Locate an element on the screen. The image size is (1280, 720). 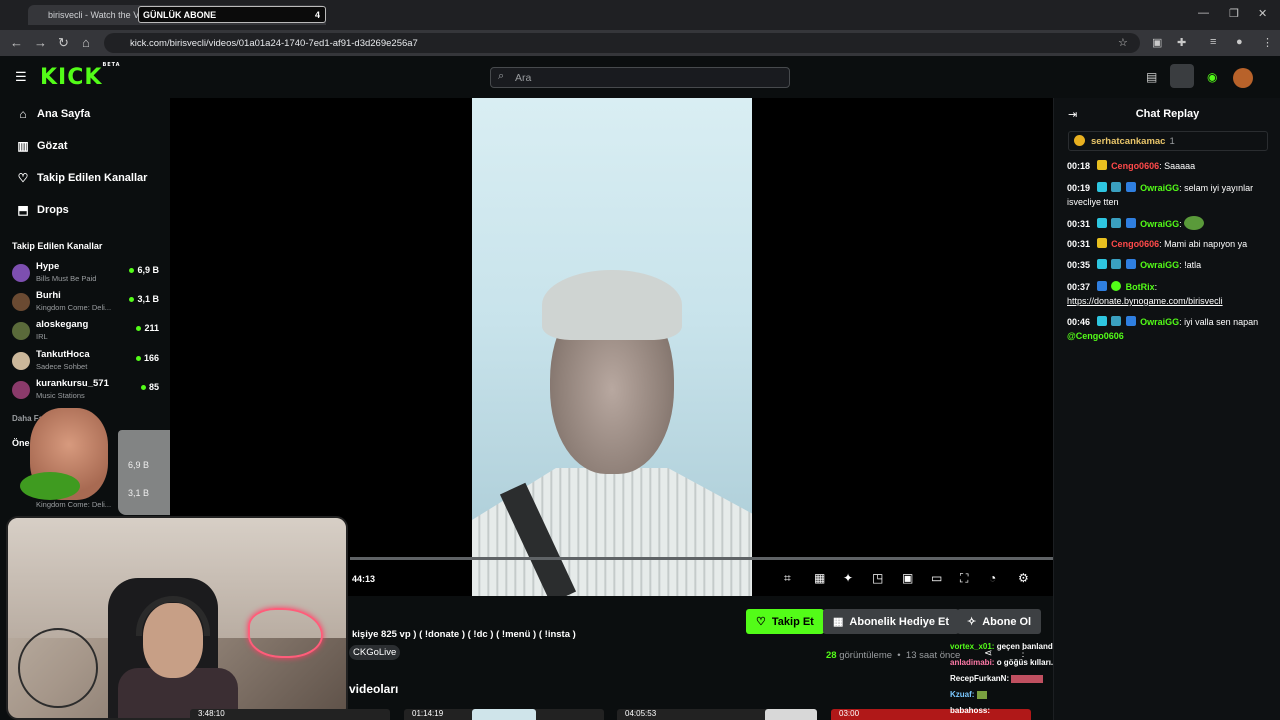
kick-logo: KICKBETA is located at coordinates (80, 76).